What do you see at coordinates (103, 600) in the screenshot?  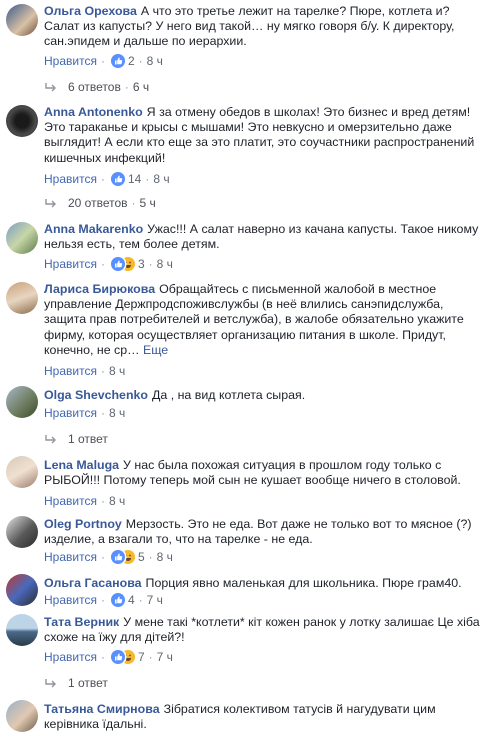 I see `comment-actions: Нравится · 4 · 7 ч` at bounding box center [103, 600].